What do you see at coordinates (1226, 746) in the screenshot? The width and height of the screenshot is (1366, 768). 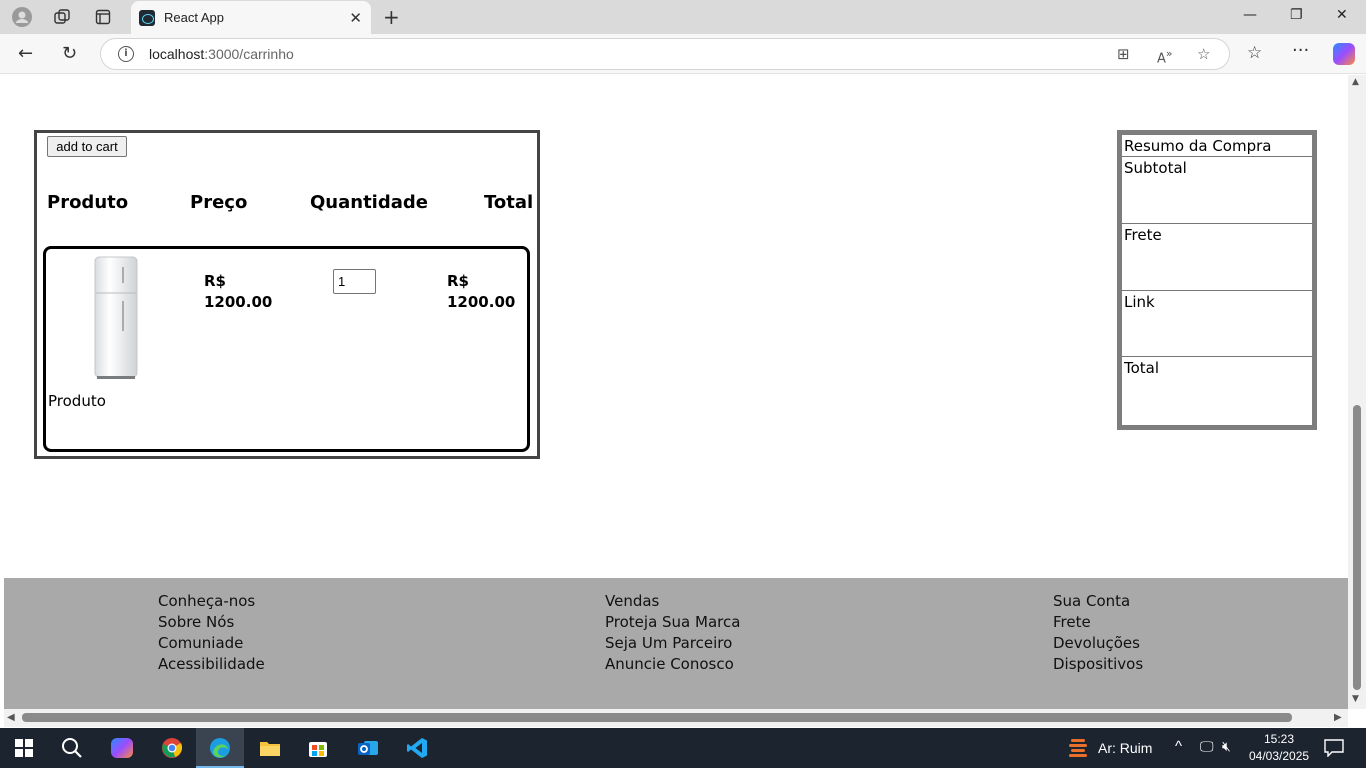 I see `volume-muted-icon: 🔇︎` at bounding box center [1226, 746].